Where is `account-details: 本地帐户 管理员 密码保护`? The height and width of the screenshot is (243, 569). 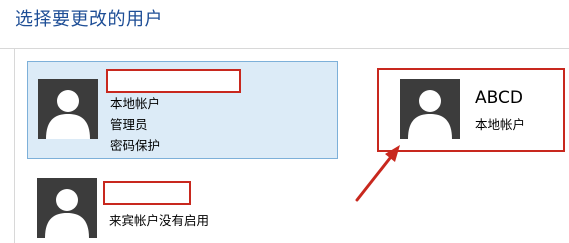
account-details: 本地帐户 管理员 密码保护 is located at coordinates (135, 124).